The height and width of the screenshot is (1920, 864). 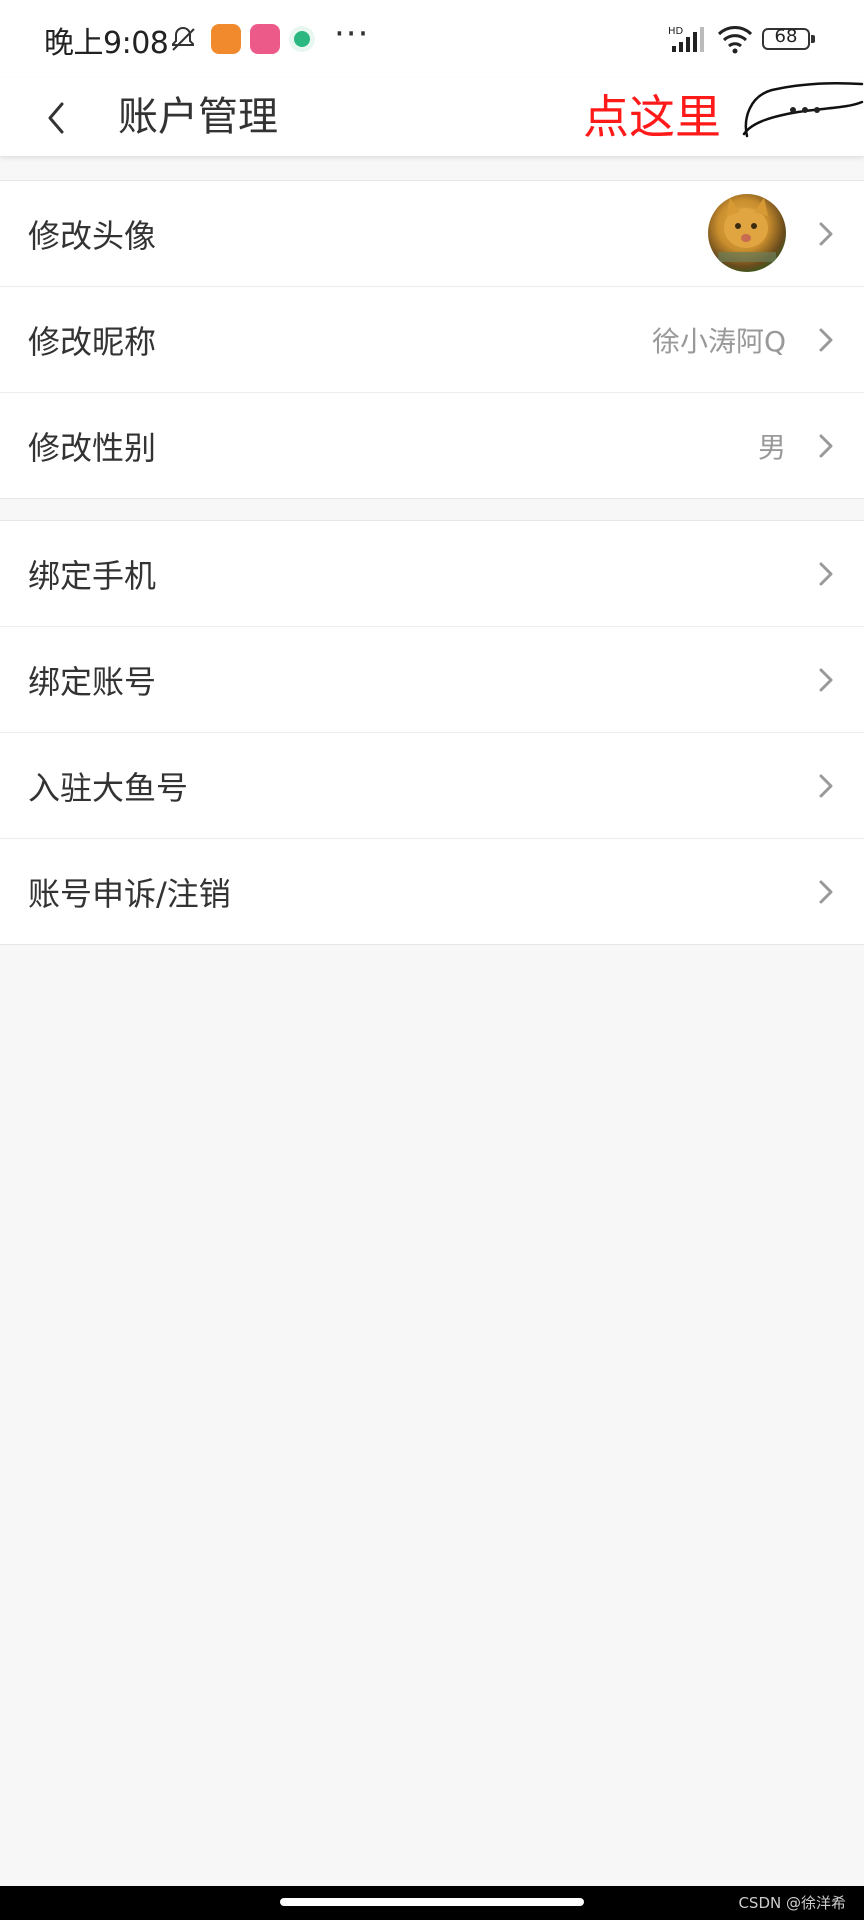 What do you see at coordinates (652, 117) in the screenshot?
I see `annotation-label: 点这里` at bounding box center [652, 117].